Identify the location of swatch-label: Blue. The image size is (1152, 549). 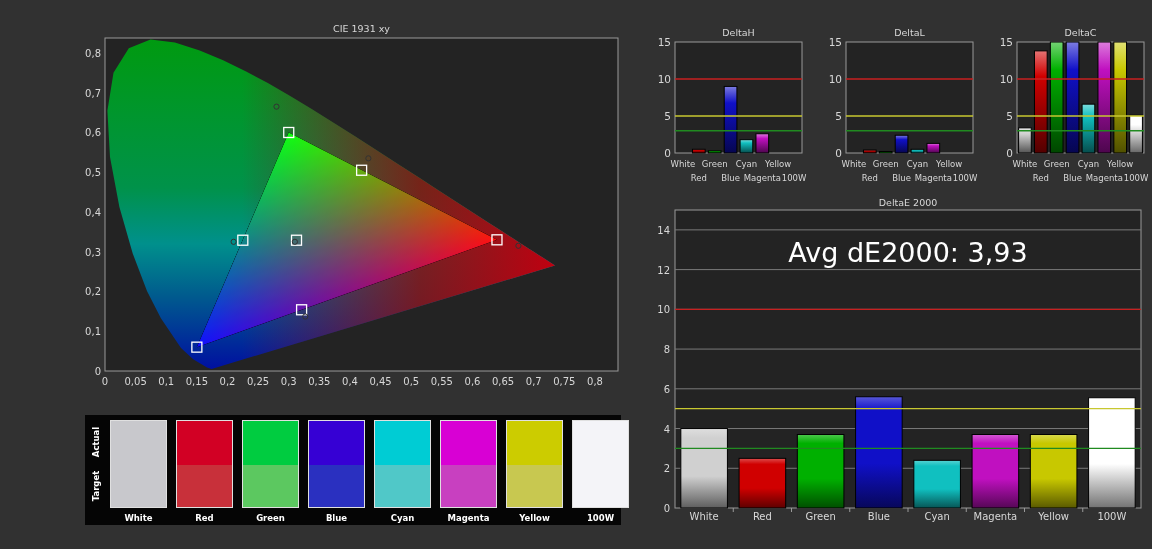
(336, 518).